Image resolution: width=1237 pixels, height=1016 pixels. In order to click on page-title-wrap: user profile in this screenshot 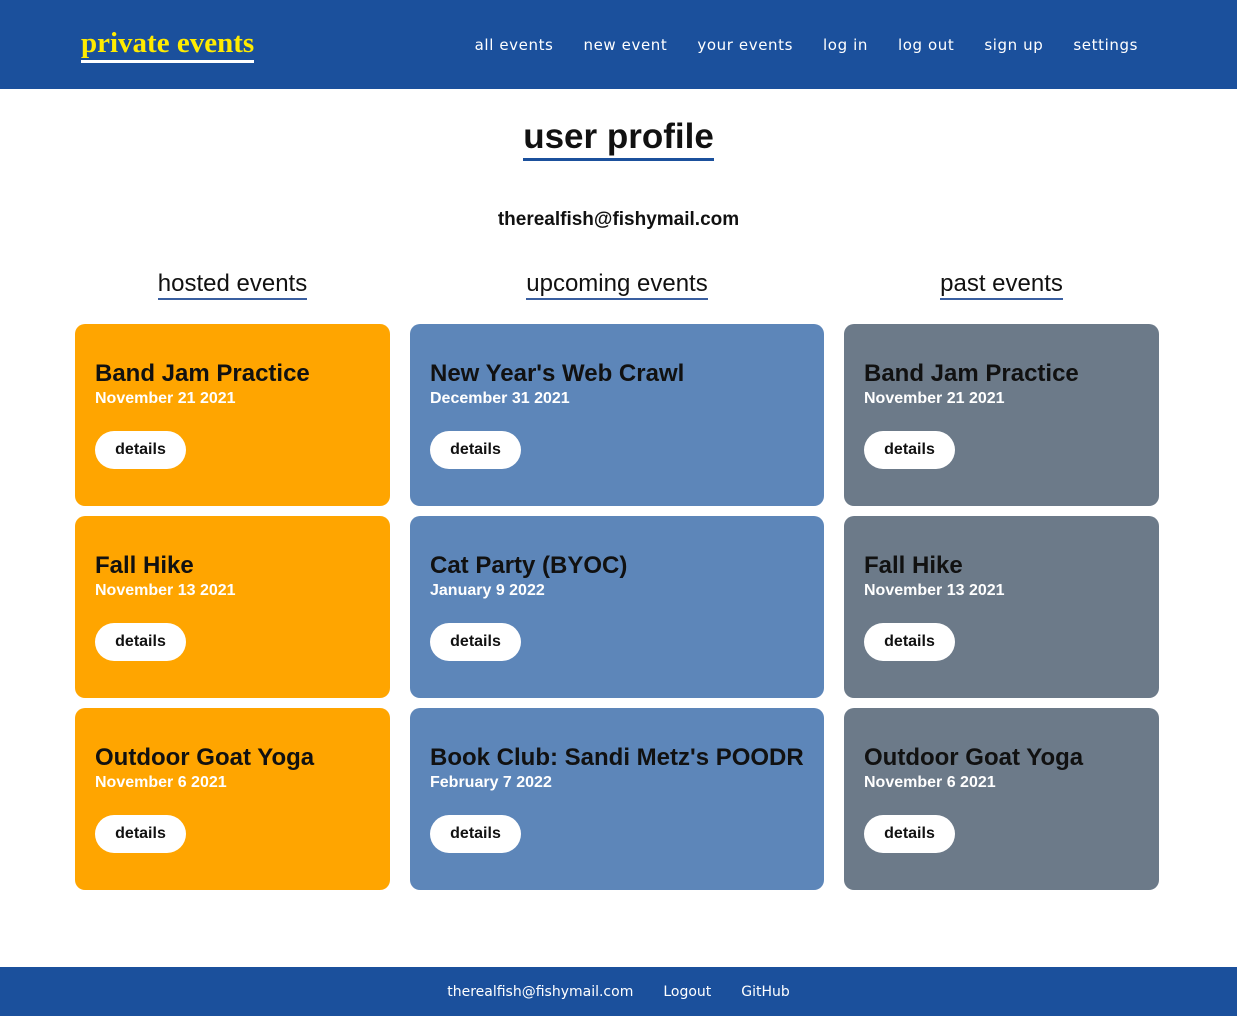, I will do `click(618, 138)`.